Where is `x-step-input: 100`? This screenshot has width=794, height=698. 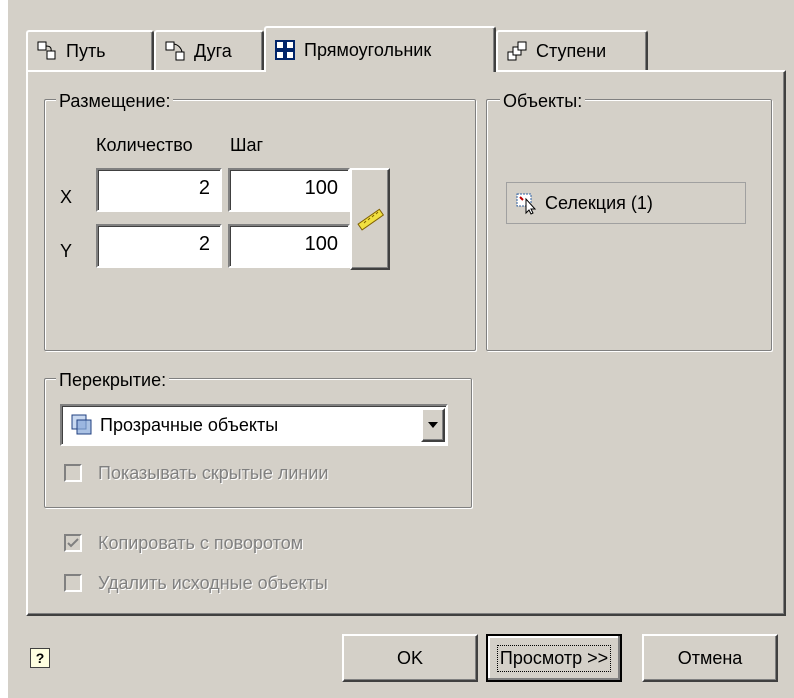 x-step-input: 100 is located at coordinates (289, 190).